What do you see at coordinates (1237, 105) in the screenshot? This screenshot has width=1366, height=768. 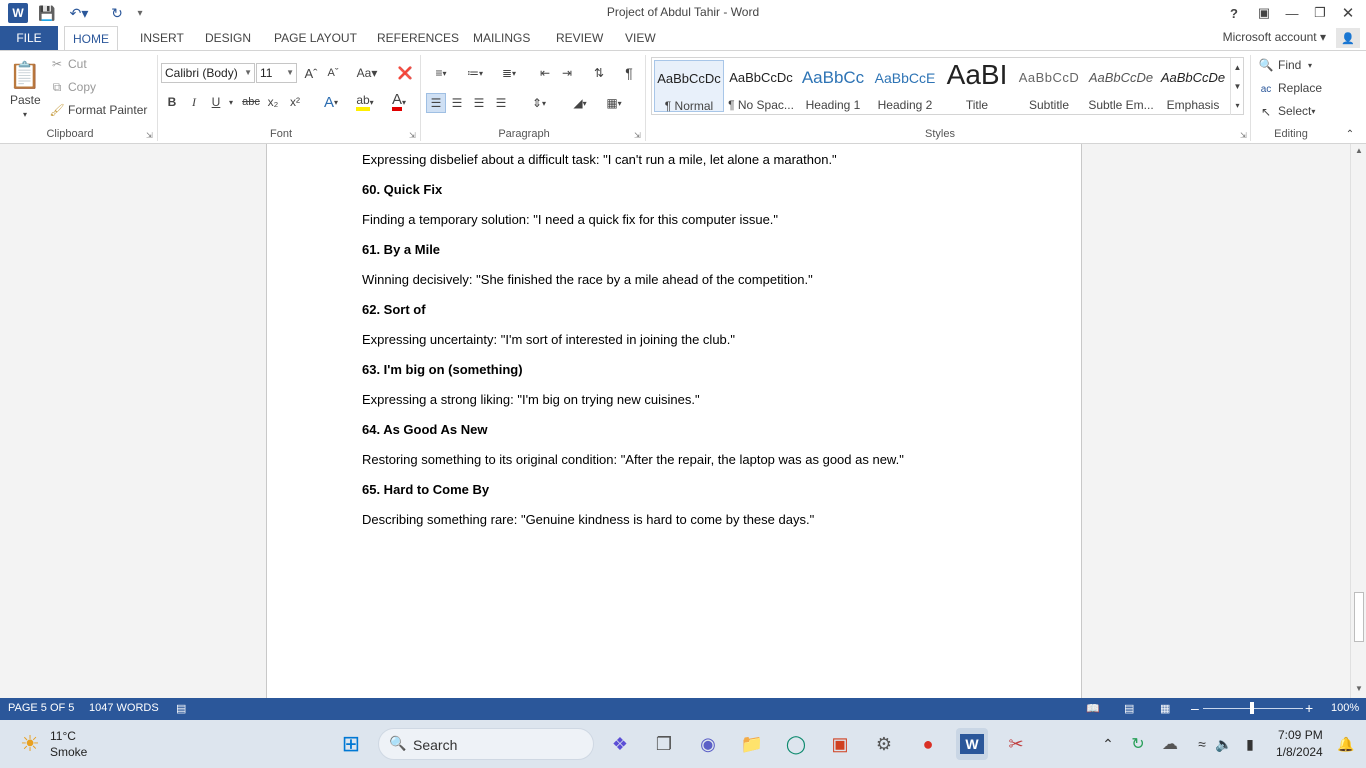 I see `gallery-more-icon: ▾` at bounding box center [1237, 105].